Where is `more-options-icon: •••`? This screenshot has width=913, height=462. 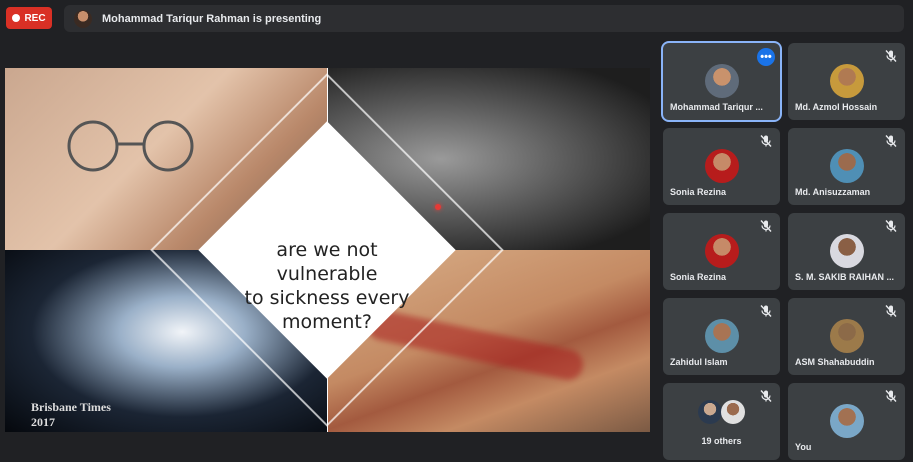 more-options-icon: ••• is located at coordinates (766, 57).